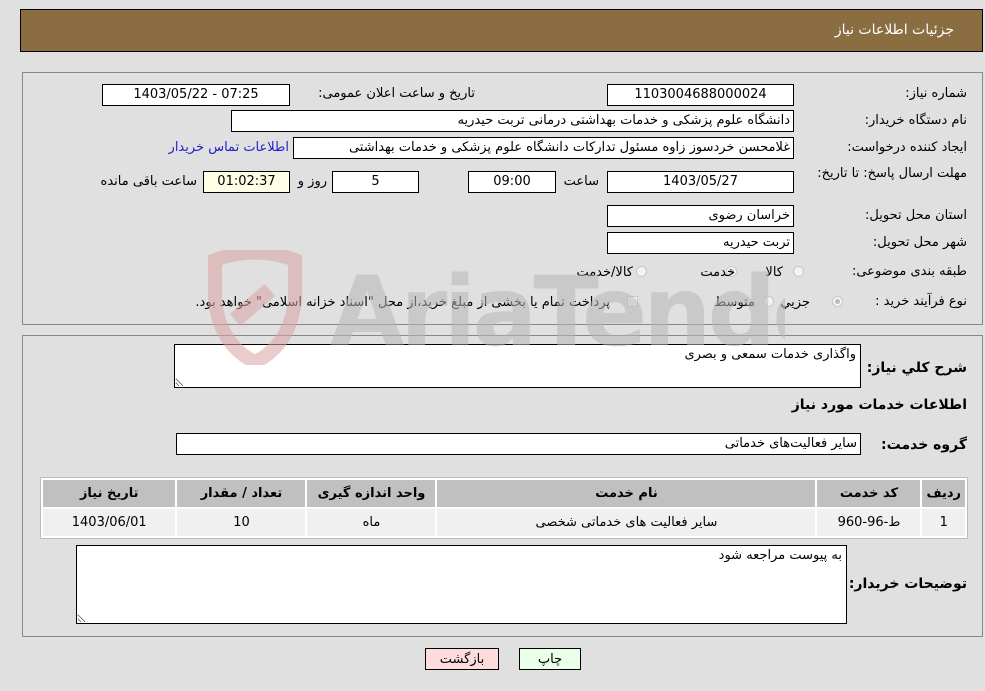 The image size is (985, 691). I want to click on service-group-field: سایر فعالیت‌های خدماتی, so click(518, 444).